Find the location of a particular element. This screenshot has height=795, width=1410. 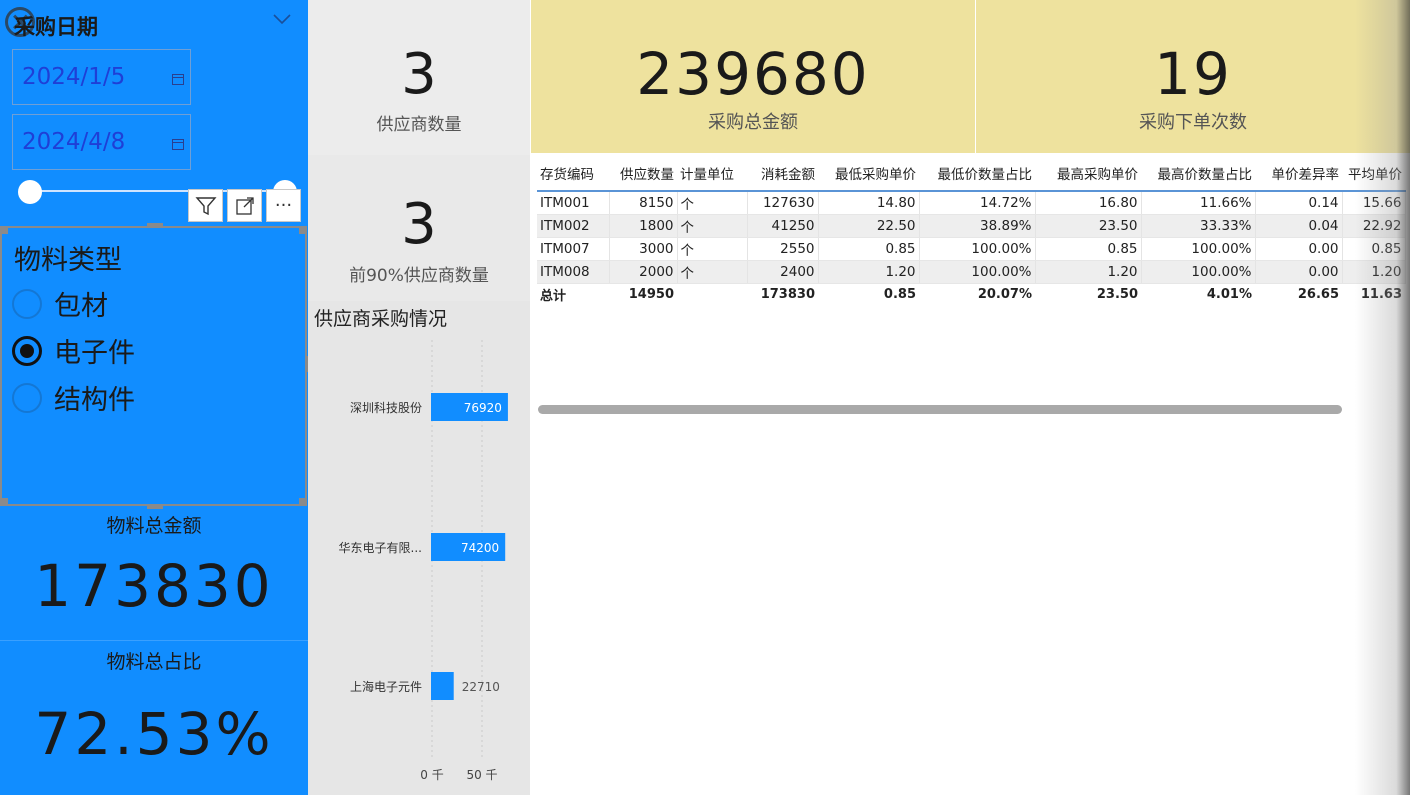

chart-title: 供应商采购情况 is located at coordinates (381, 319).